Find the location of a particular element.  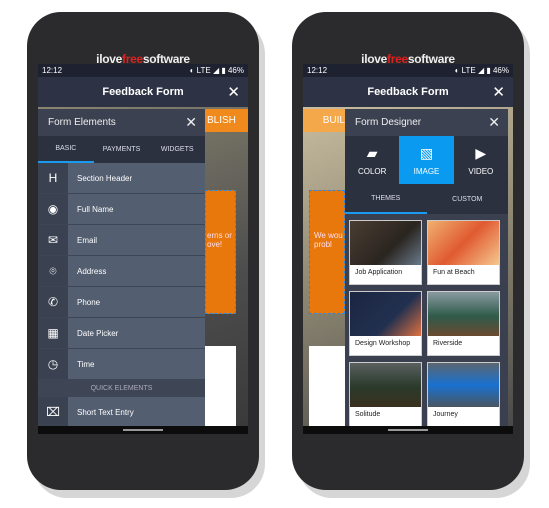

tab-payments: PAYMENTS is located at coordinates (122, 149).